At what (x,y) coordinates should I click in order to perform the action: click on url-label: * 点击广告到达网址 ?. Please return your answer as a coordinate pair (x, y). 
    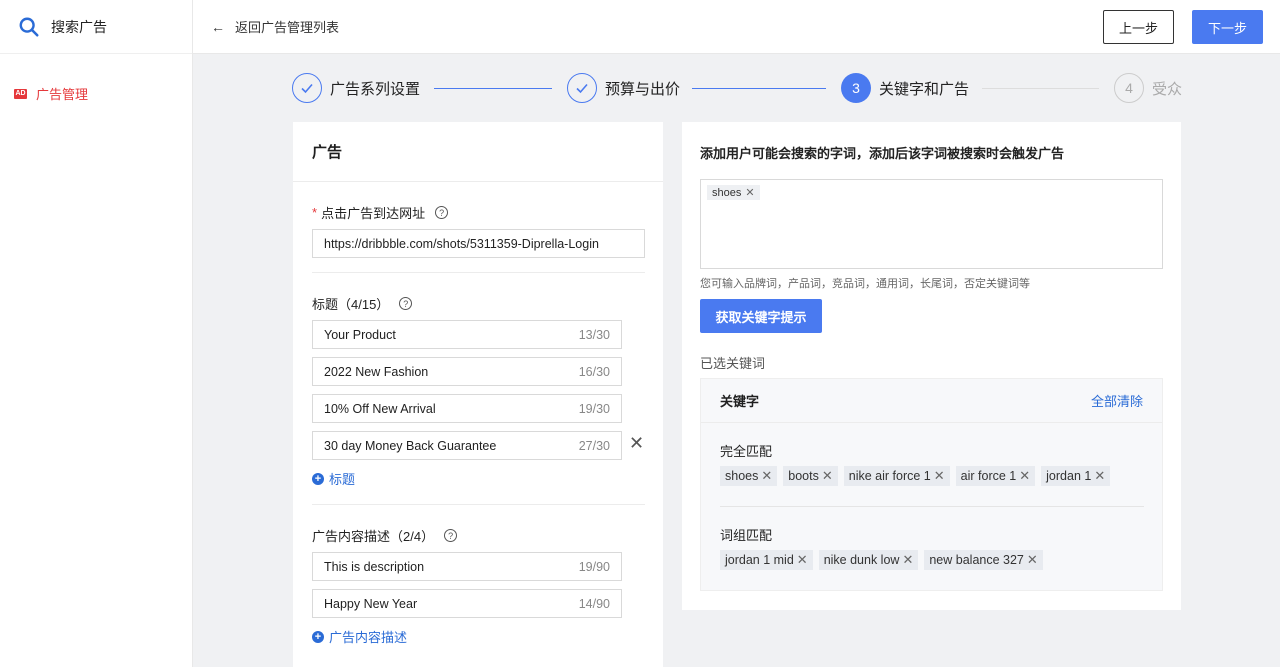
    Looking at the image, I should click on (380, 212).